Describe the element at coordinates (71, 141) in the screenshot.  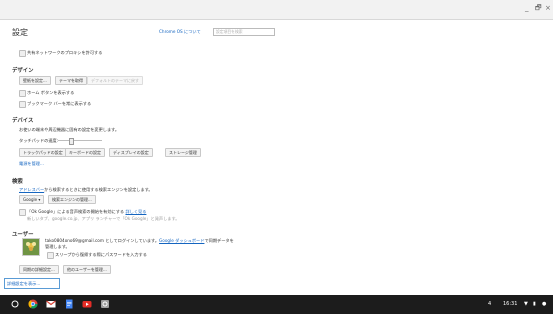
I see `slider-knob` at that location.